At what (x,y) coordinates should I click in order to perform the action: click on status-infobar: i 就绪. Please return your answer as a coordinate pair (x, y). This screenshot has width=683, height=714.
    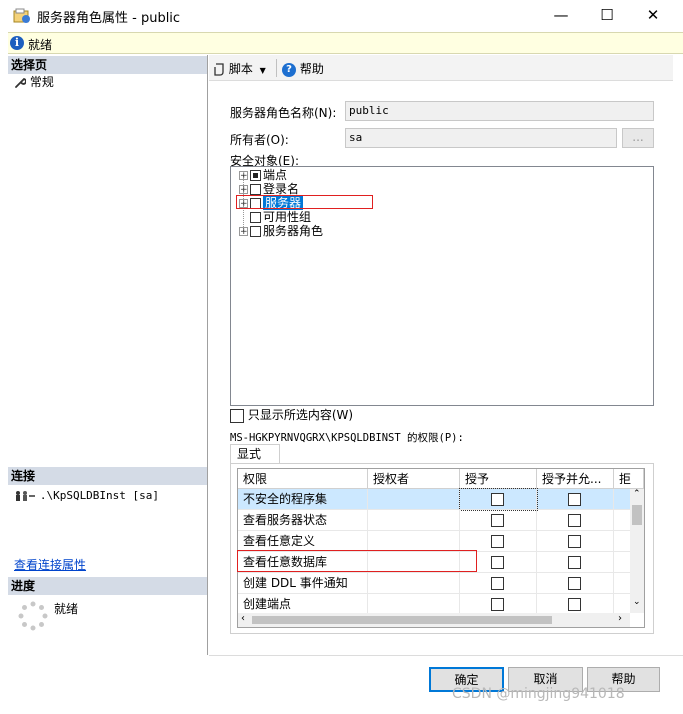
    Looking at the image, I should click on (345, 43).